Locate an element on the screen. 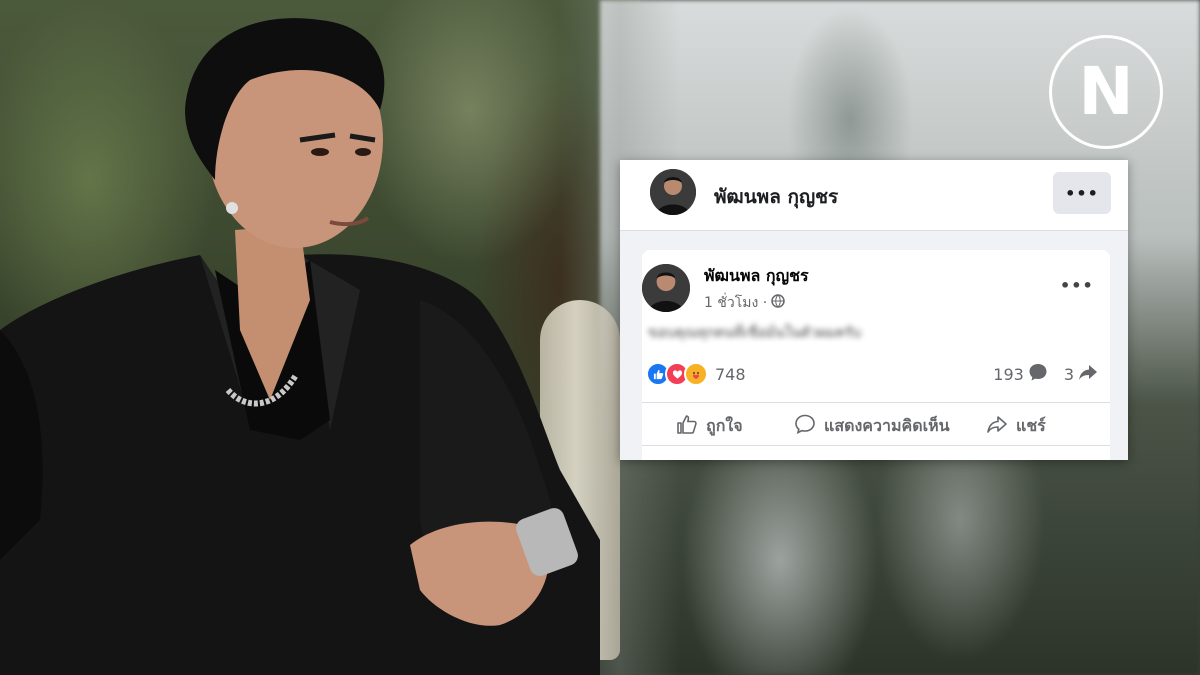 This screenshot has width=1200, height=675. post-more-options-button: ••• is located at coordinates (1077, 285).